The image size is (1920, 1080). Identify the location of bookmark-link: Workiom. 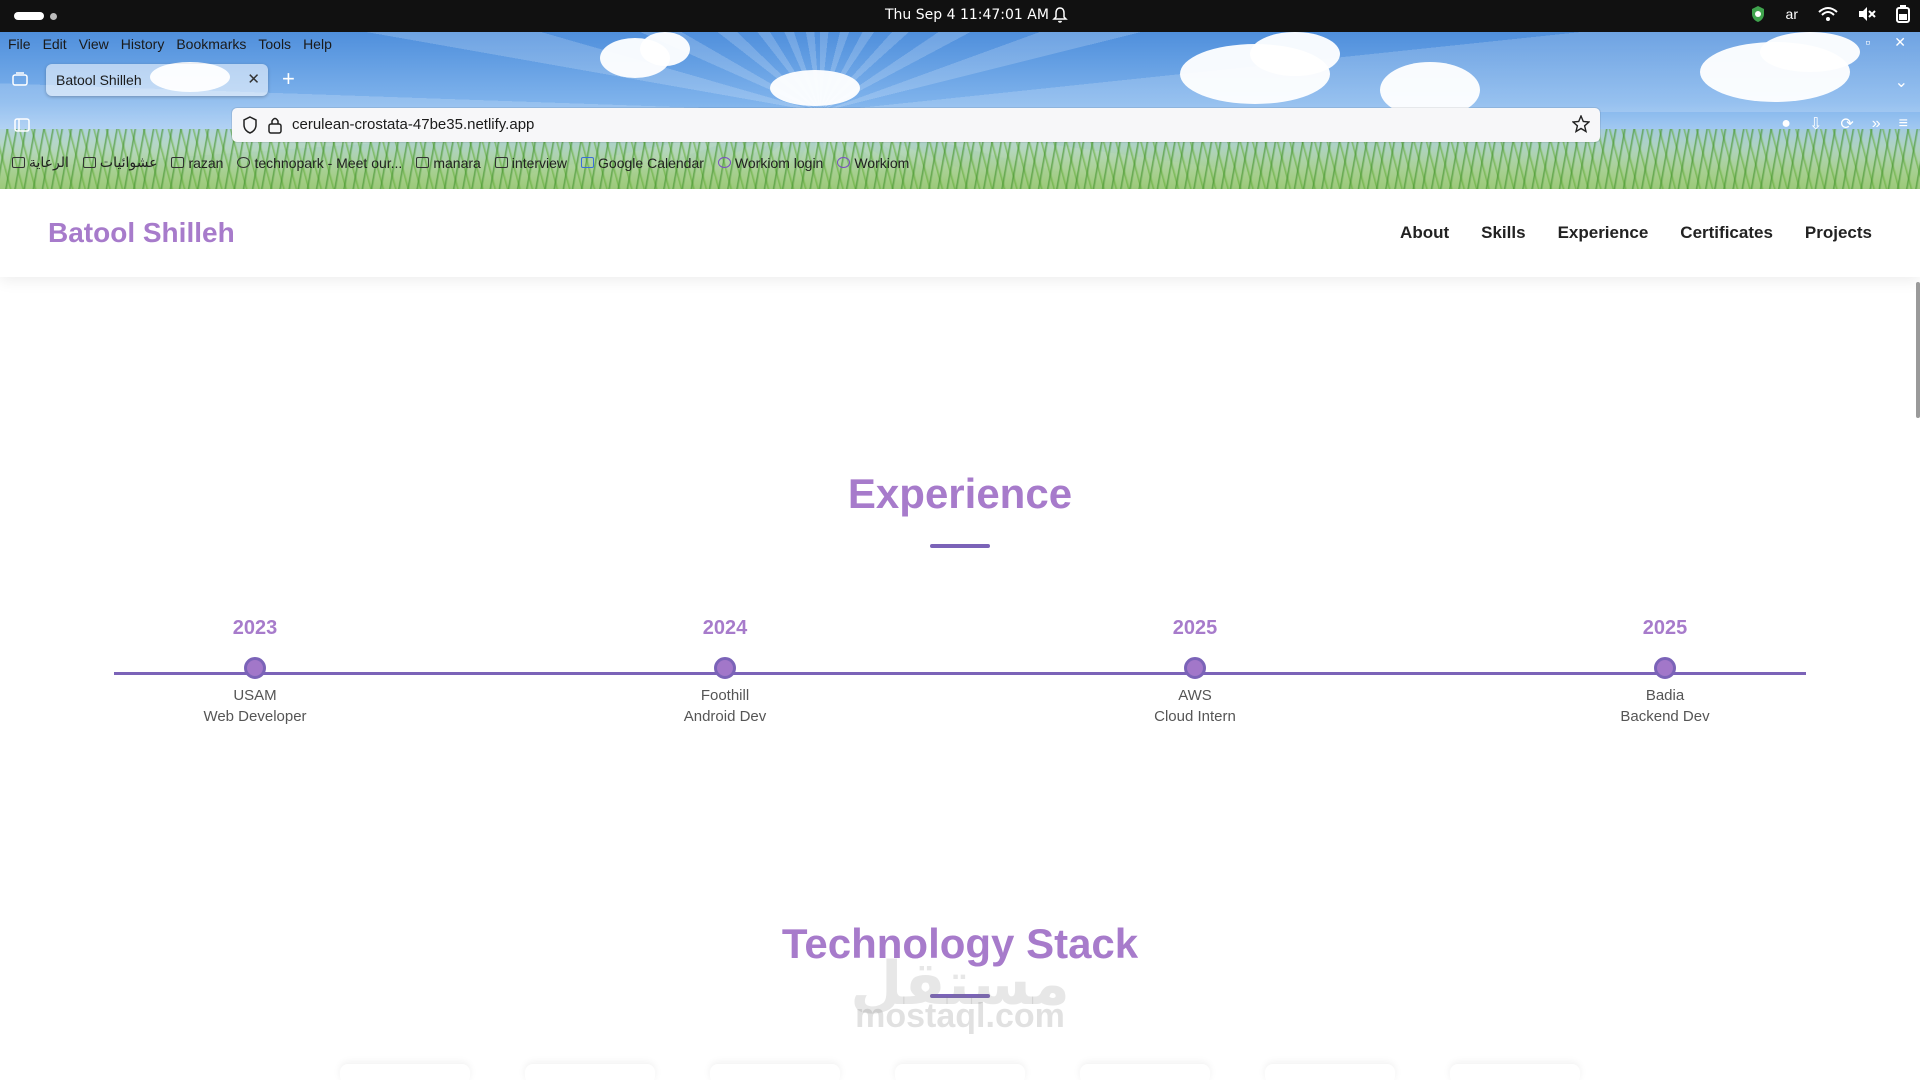
(873, 162).